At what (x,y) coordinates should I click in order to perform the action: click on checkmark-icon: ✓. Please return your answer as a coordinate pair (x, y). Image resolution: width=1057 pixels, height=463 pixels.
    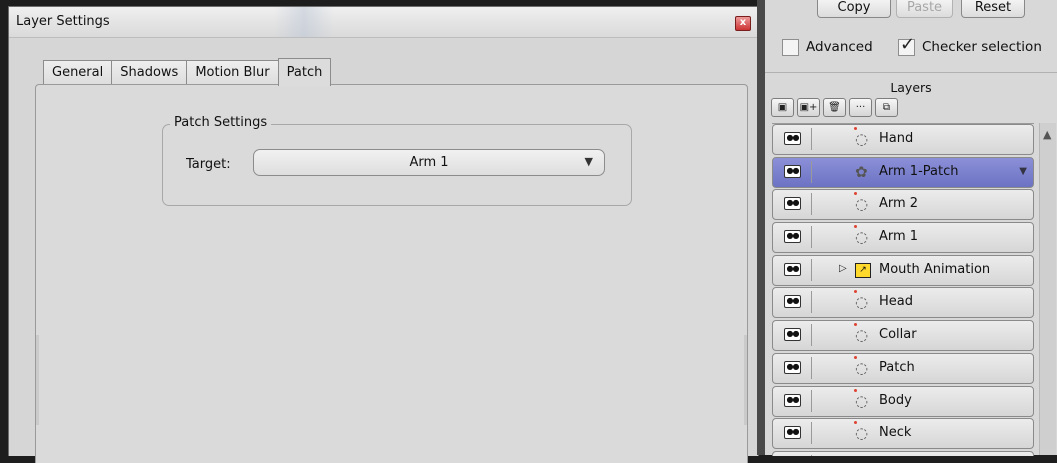
    Looking at the image, I should click on (908, 44).